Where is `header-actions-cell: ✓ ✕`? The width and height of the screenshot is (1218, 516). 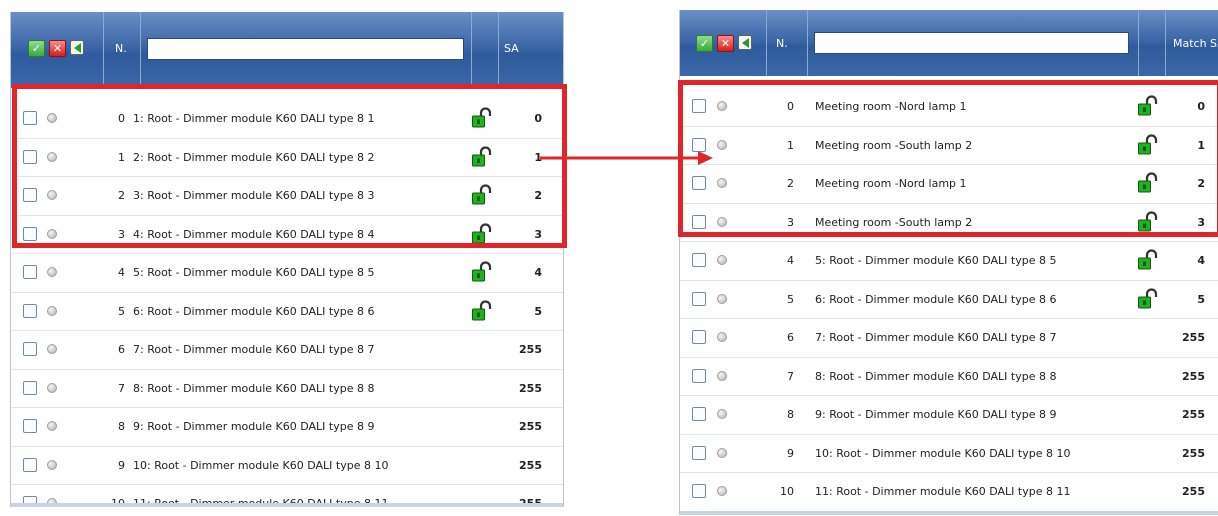 header-actions-cell: ✓ ✕ is located at coordinates (57, 50).